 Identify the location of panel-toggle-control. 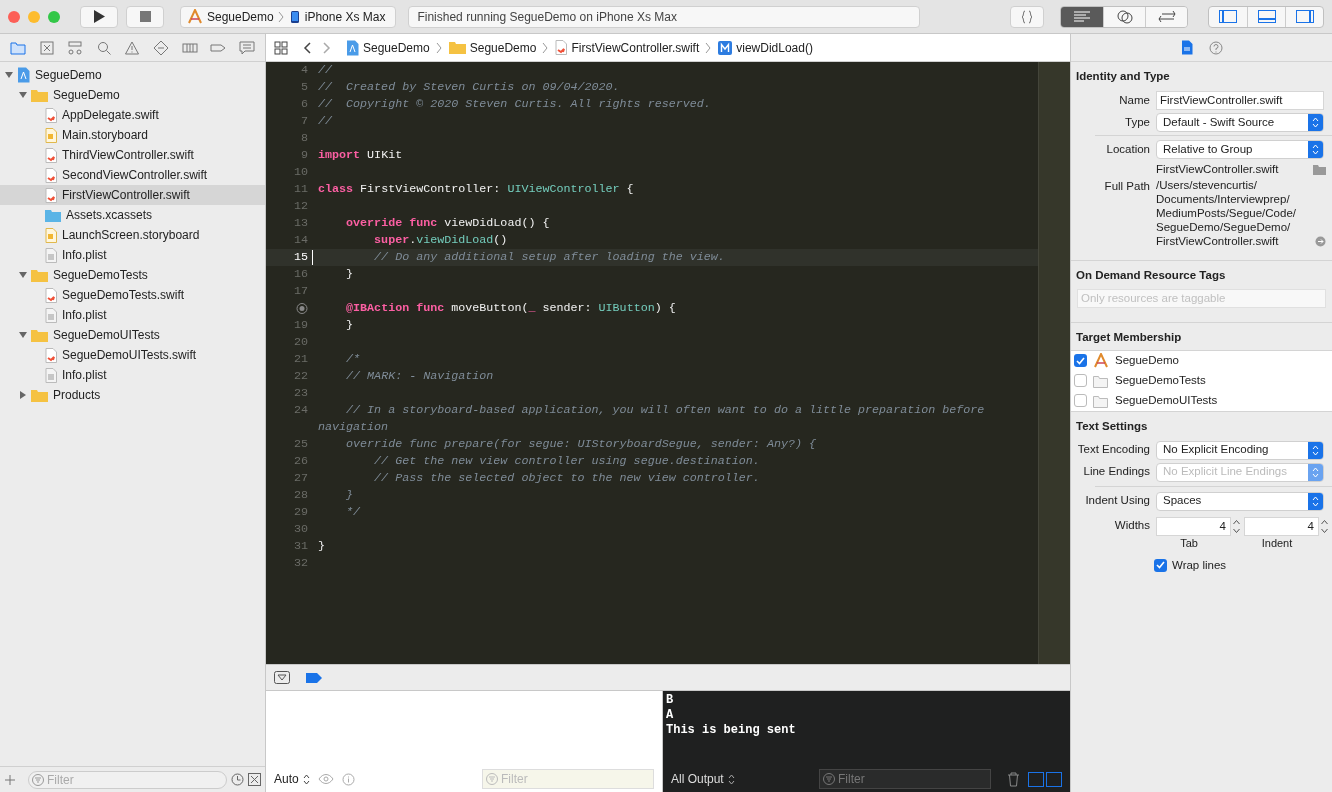
(1266, 16).